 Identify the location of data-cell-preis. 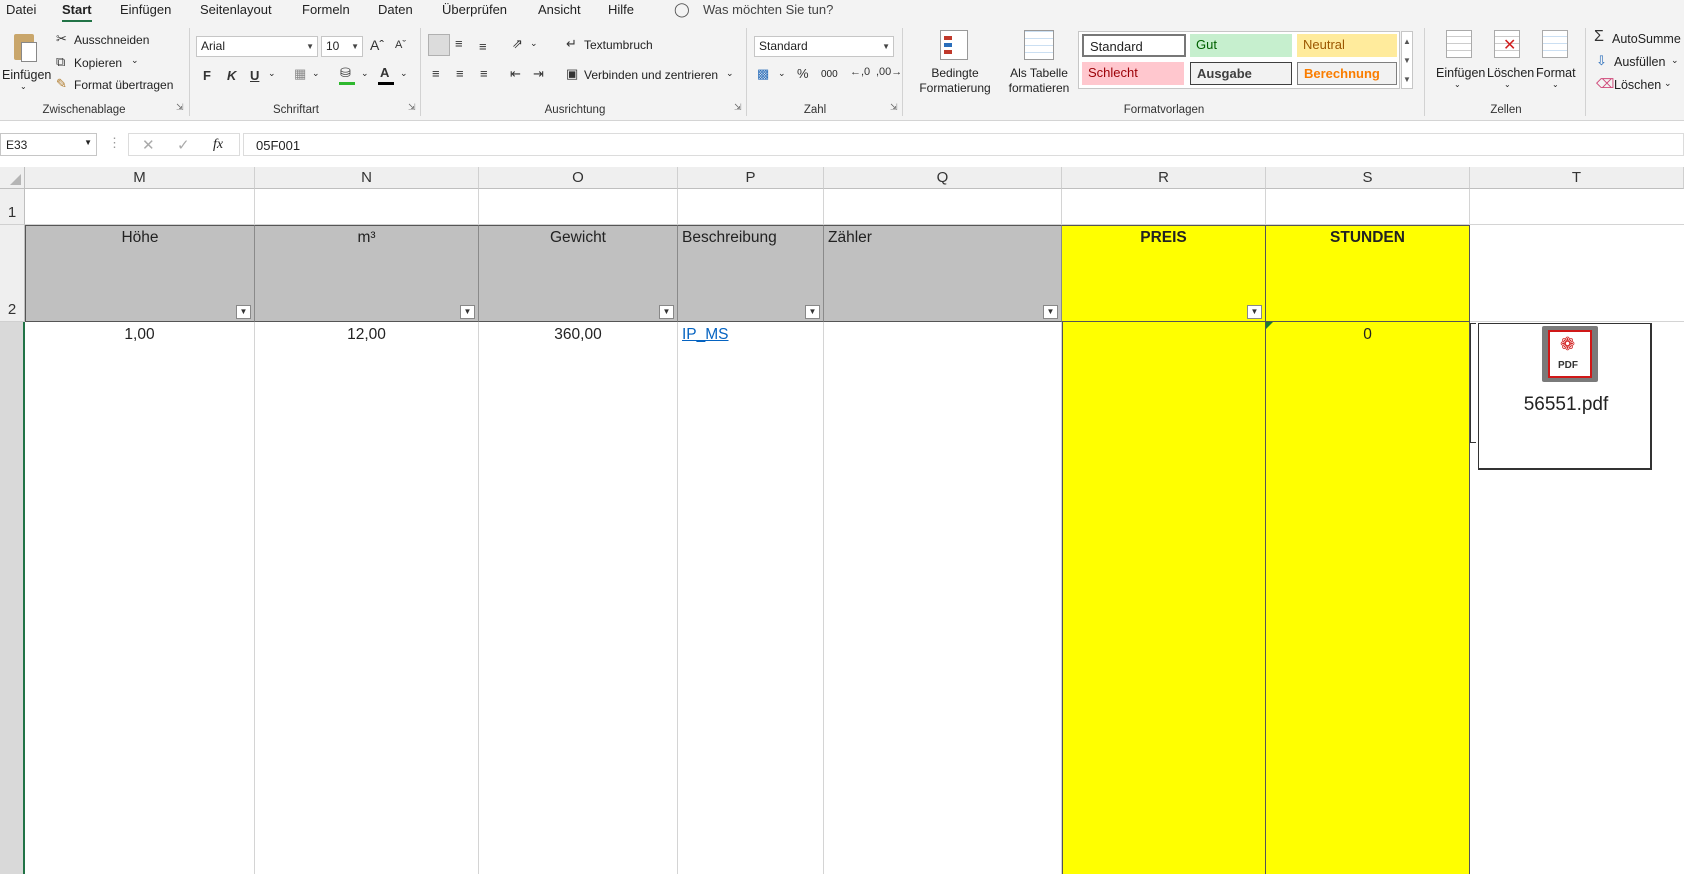
(1164, 598).